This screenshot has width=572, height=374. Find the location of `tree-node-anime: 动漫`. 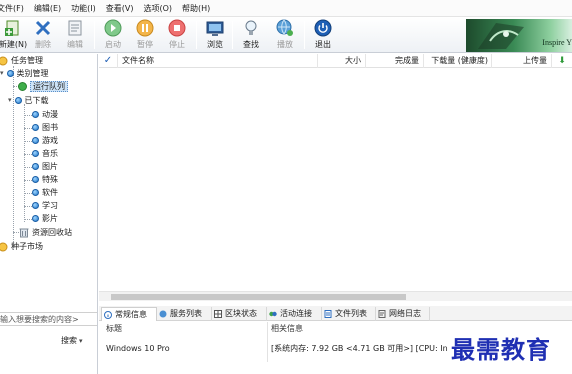

tree-node-anime: 动漫 is located at coordinates (45, 114).